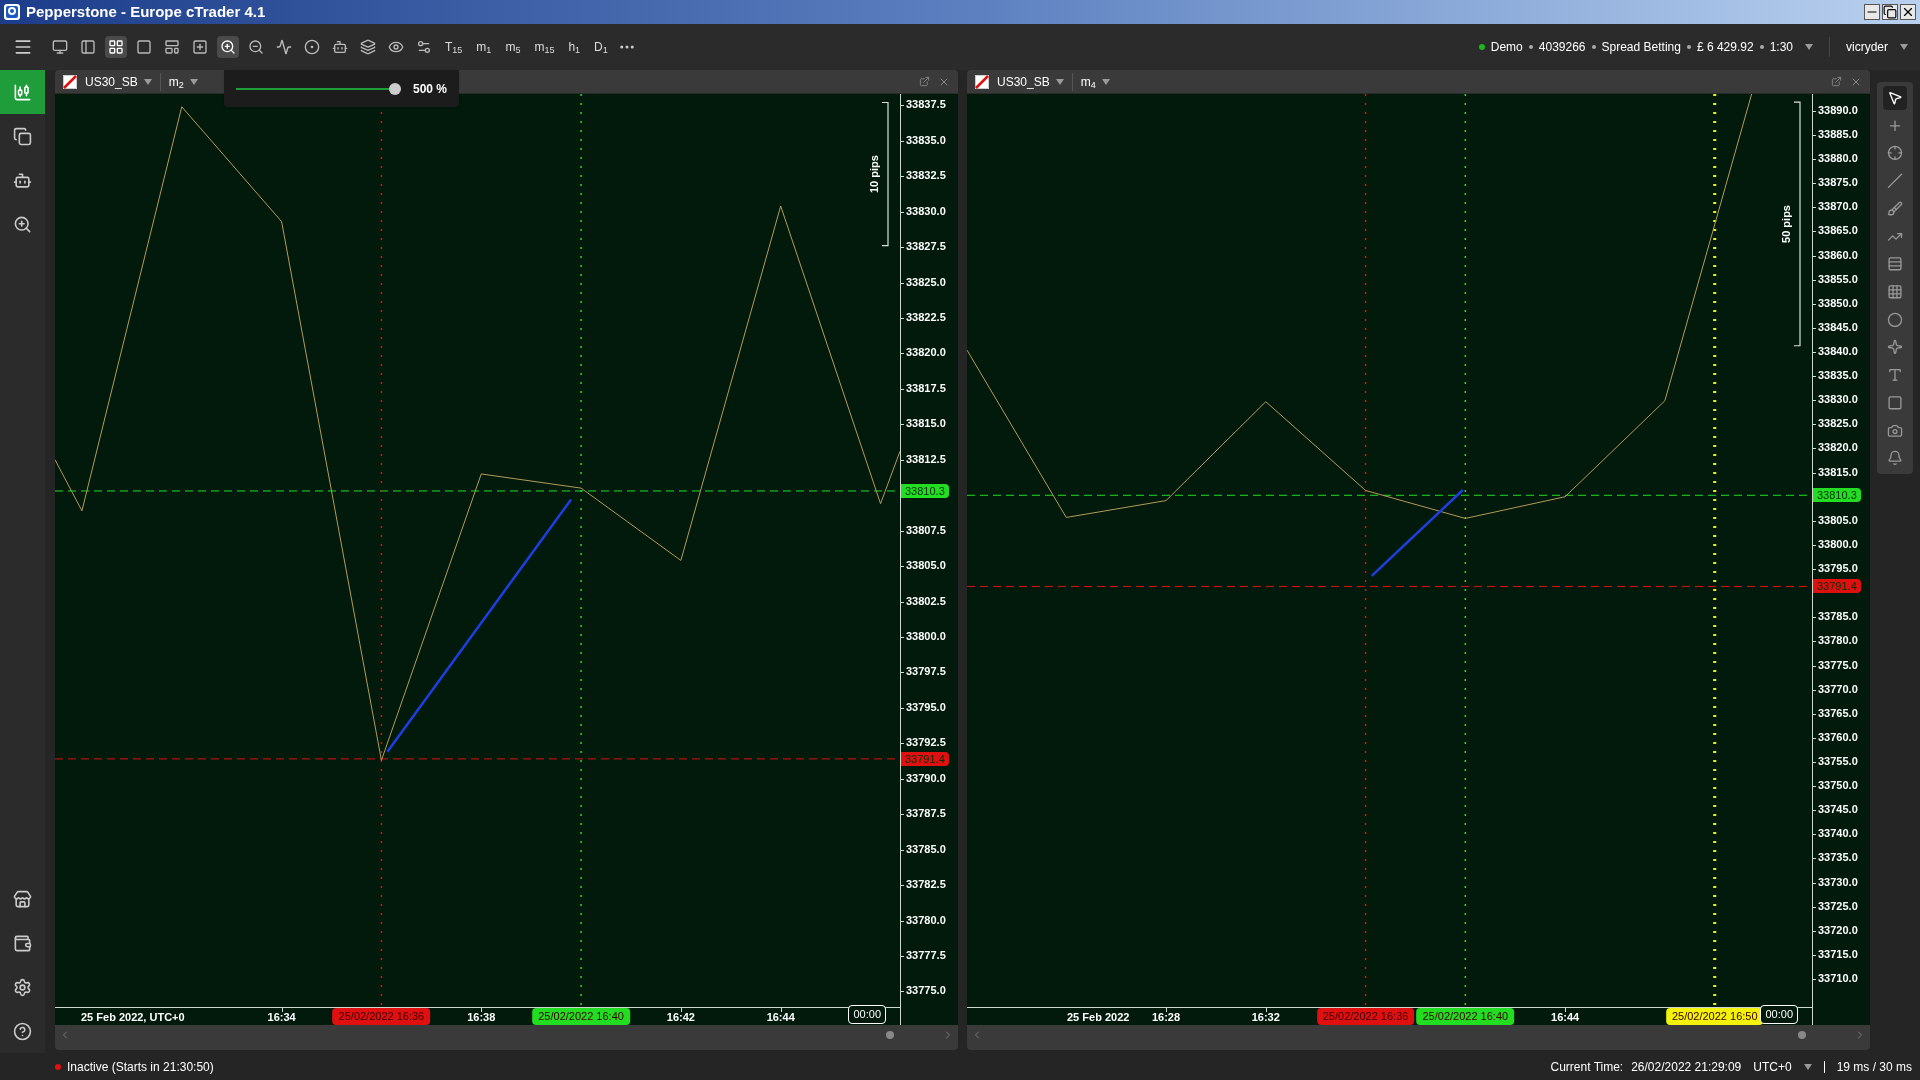 The height and width of the screenshot is (1080, 1920). I want to click on axis-label: 16:44, so click(1565, 1017).